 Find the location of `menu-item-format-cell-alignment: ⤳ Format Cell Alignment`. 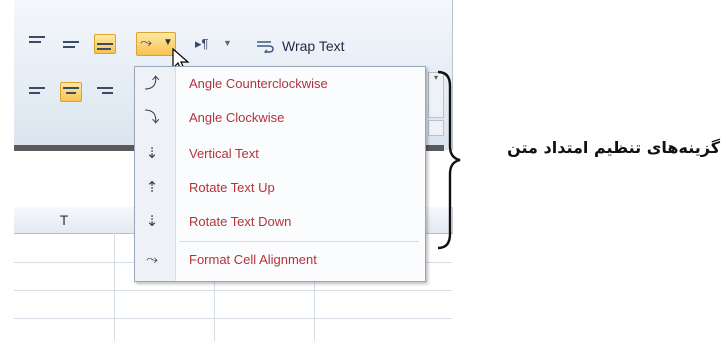

menu-item-format-cell-alignment: ⤳ Format Cell Alignment is located at coordinates (280, 260).